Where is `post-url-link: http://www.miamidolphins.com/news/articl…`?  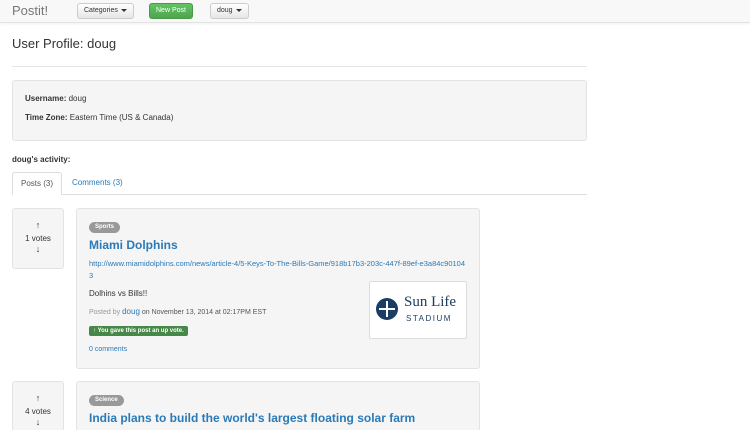
post-url-link: http://www.miamidolphins.com/news/articl… is located at coordinates (279, 270).